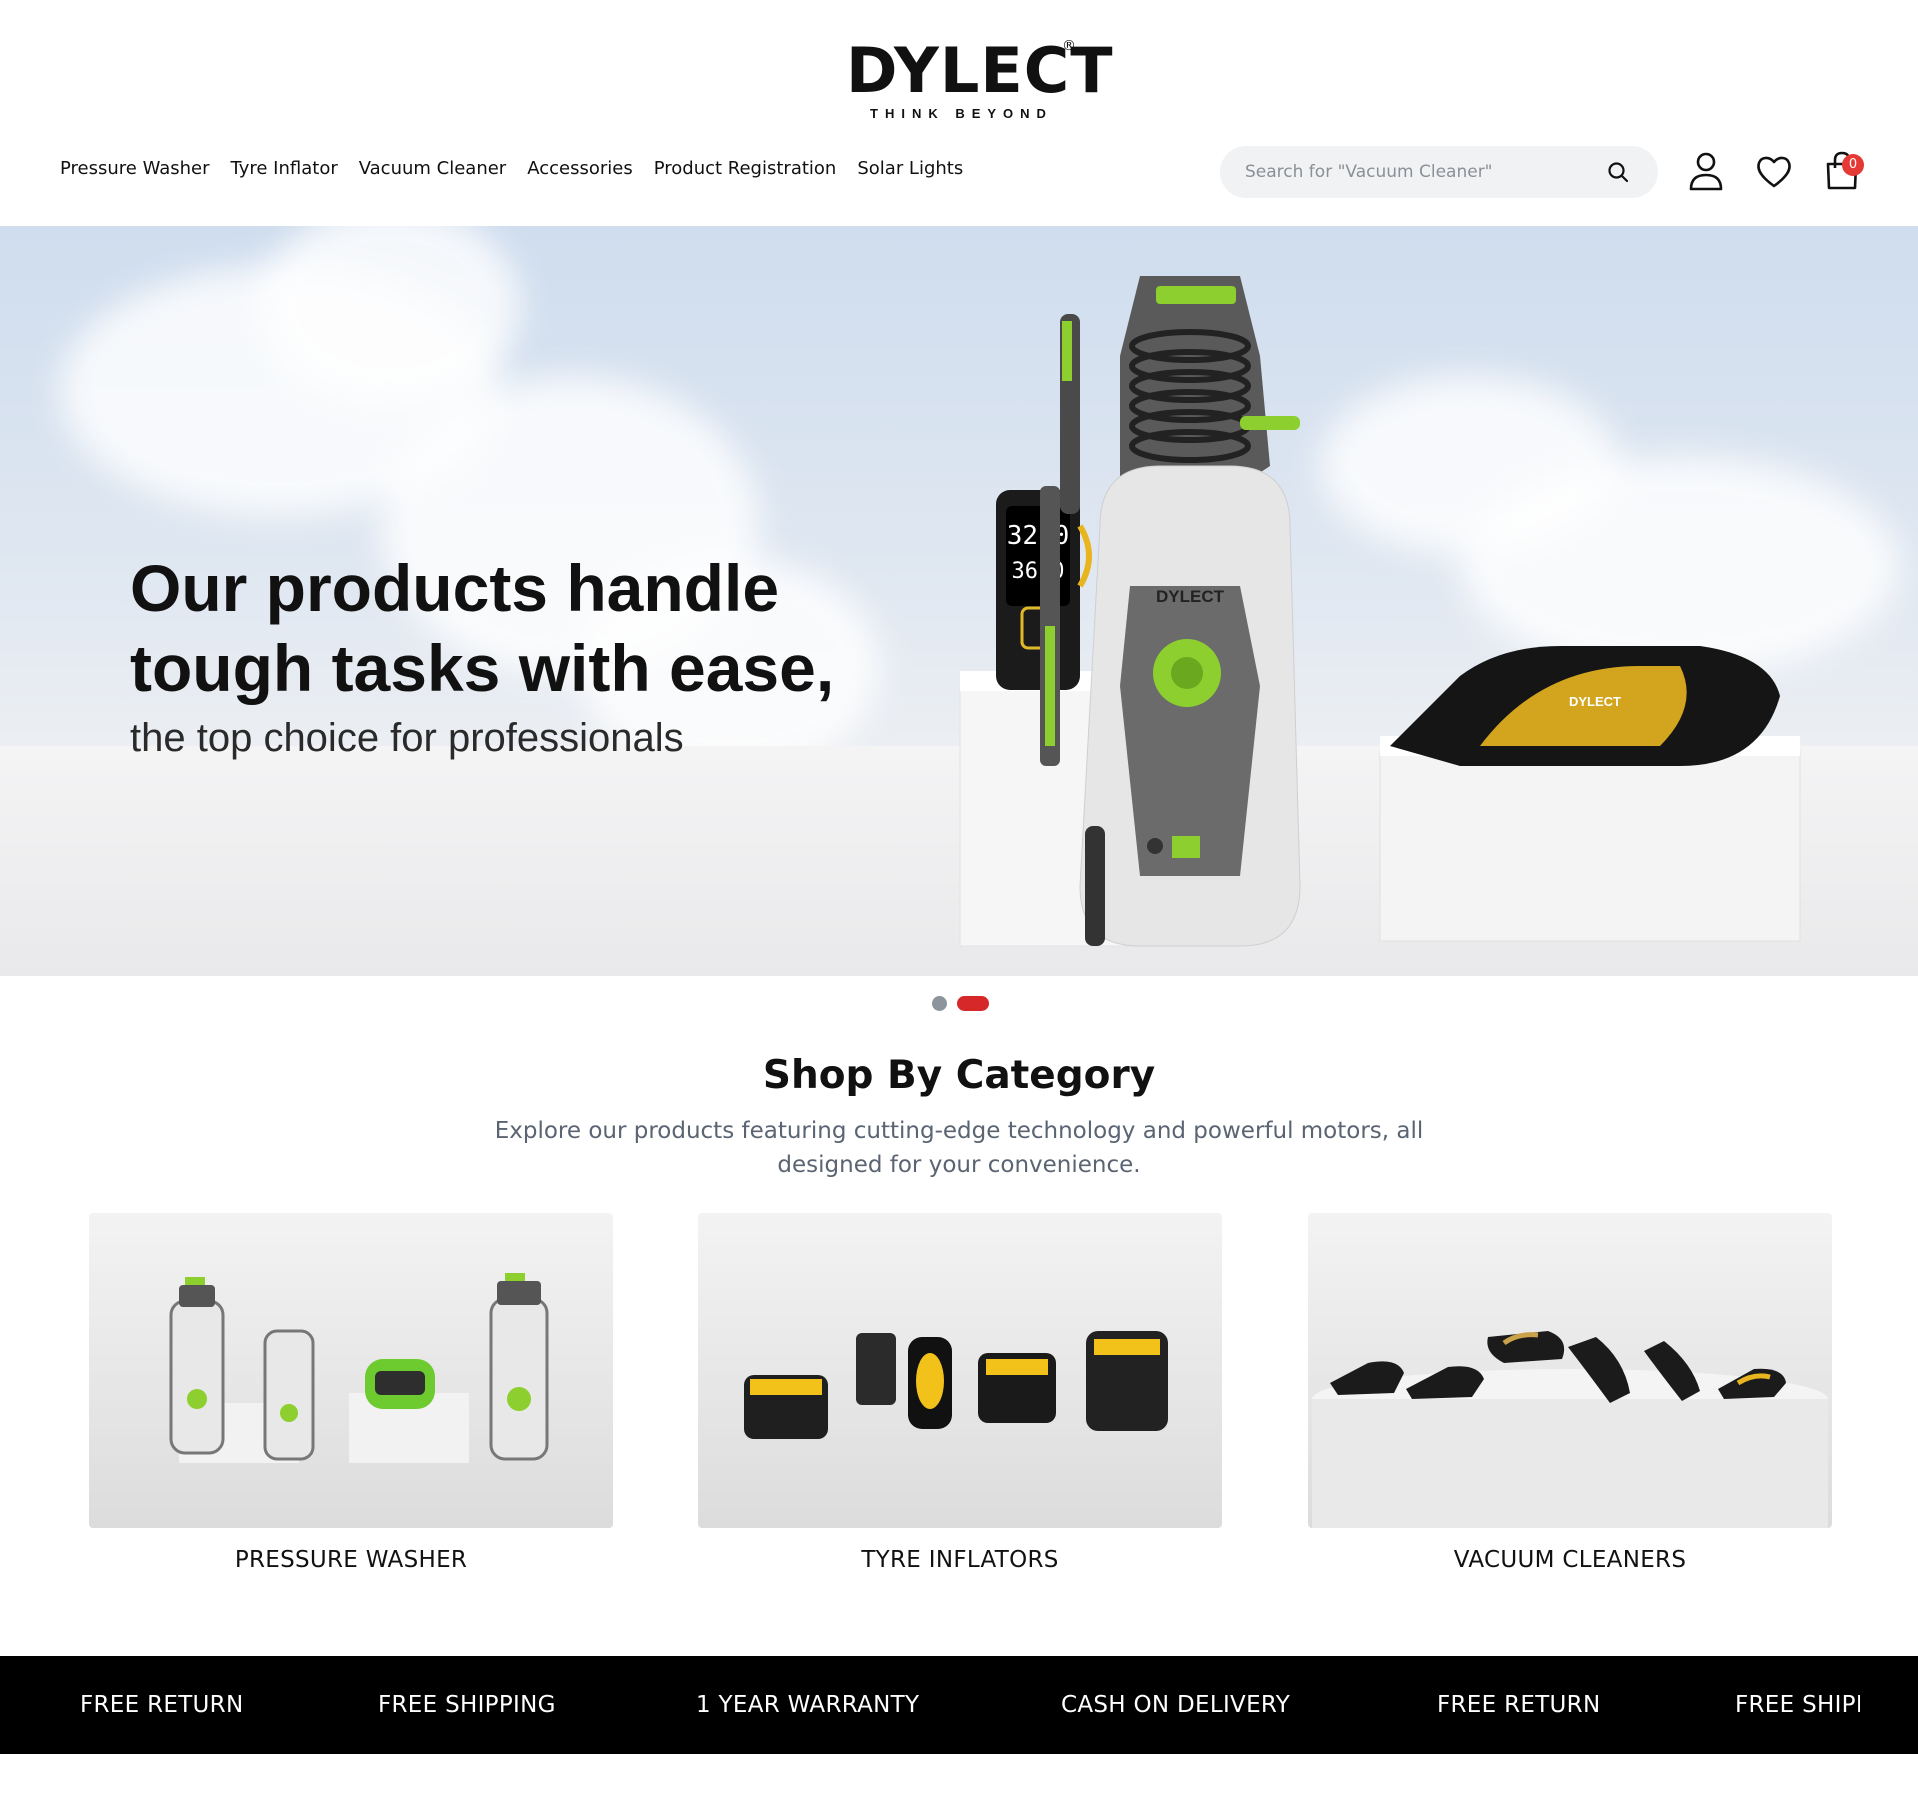  Describe the element at coordinates (580, 168) in the screenshot. I see `nav-item-accessories: Accessories` at that location.